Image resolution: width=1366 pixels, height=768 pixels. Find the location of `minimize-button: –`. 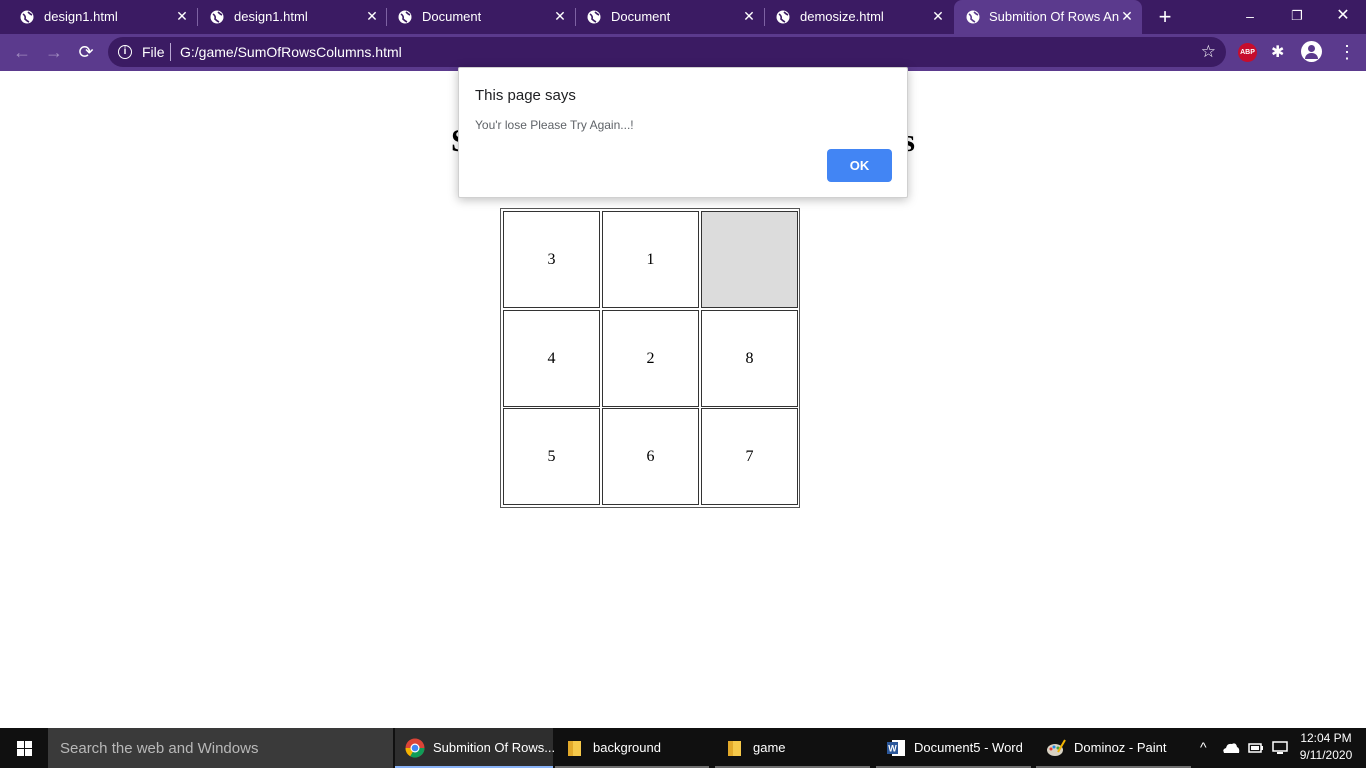

minimize-button: – is located at coordinates (1250, 16).